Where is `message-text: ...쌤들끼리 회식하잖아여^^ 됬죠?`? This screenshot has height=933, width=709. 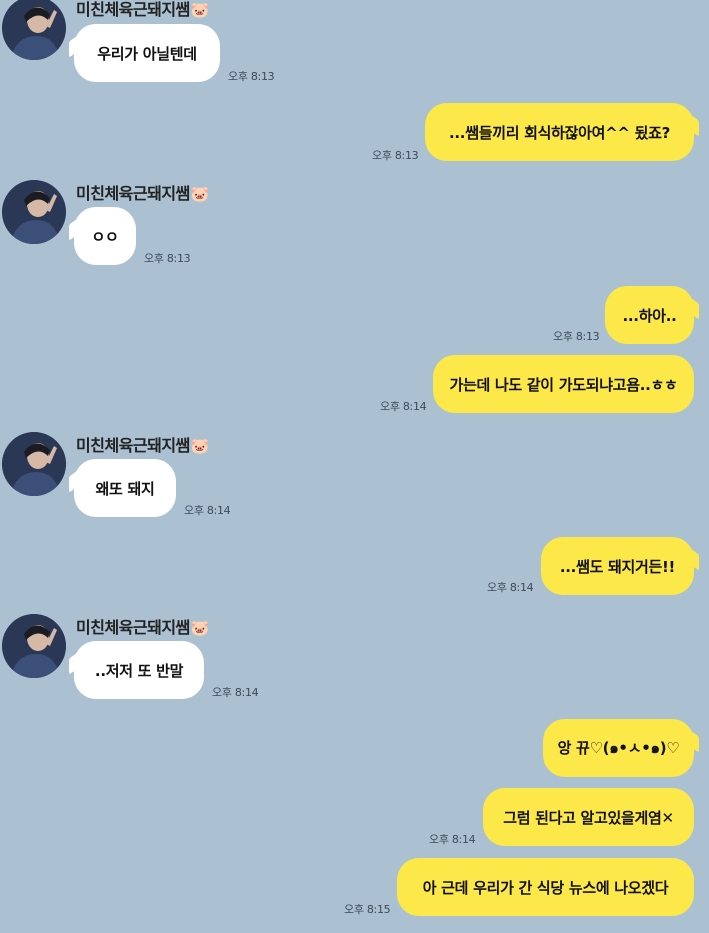
message-text: ...쌤들끼리 회식하잖아여^^ 됬죠? is located at coordinates (559, 132).